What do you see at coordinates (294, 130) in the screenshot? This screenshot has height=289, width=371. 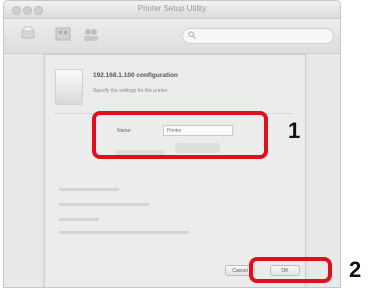 I see `callout-number: 1` at bounding box center [294, 130].